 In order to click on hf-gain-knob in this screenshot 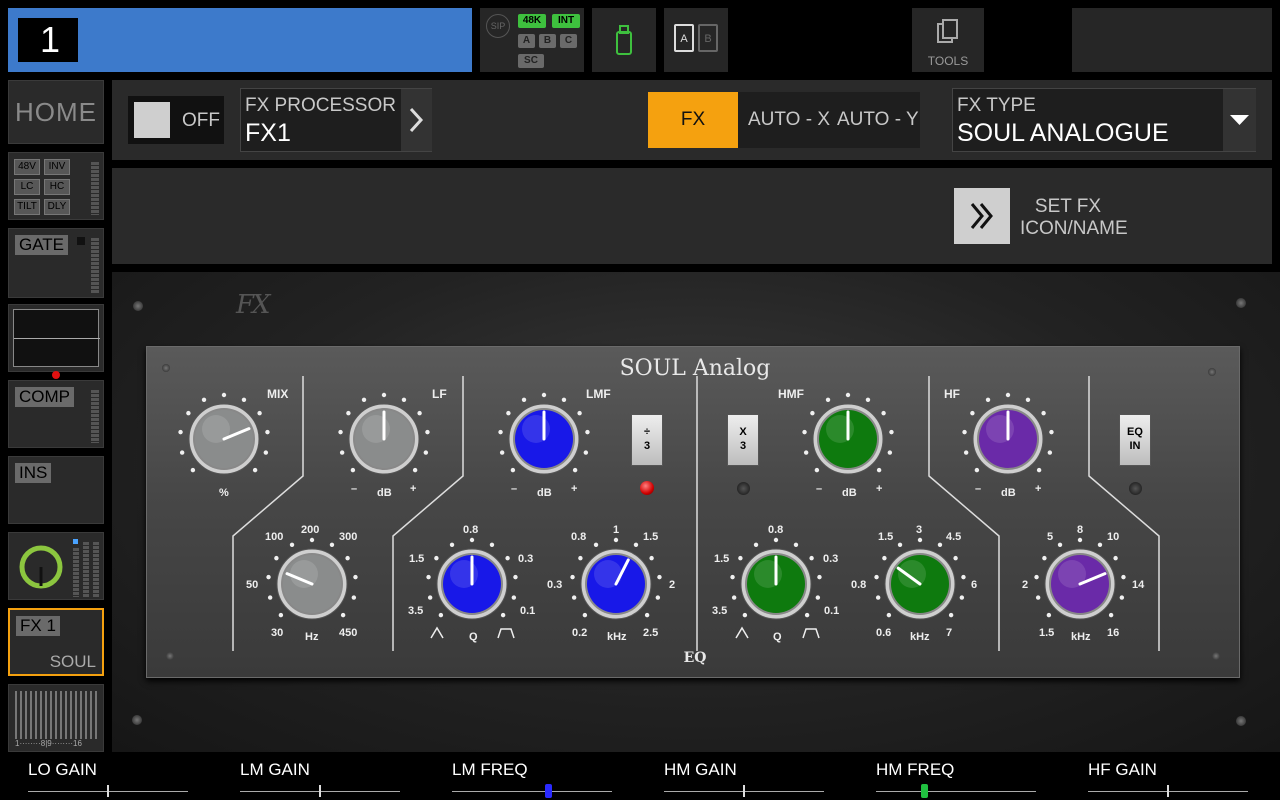, I will do `click(1008, 433)`.